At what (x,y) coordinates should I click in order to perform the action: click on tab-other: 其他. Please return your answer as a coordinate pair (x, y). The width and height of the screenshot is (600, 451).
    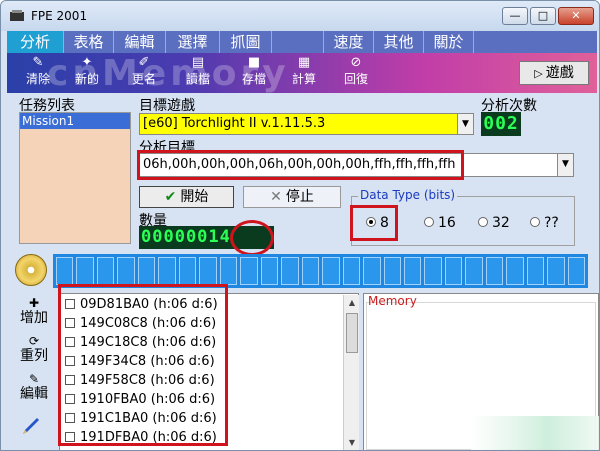
    Looking at the image, I should click on (399, 42).